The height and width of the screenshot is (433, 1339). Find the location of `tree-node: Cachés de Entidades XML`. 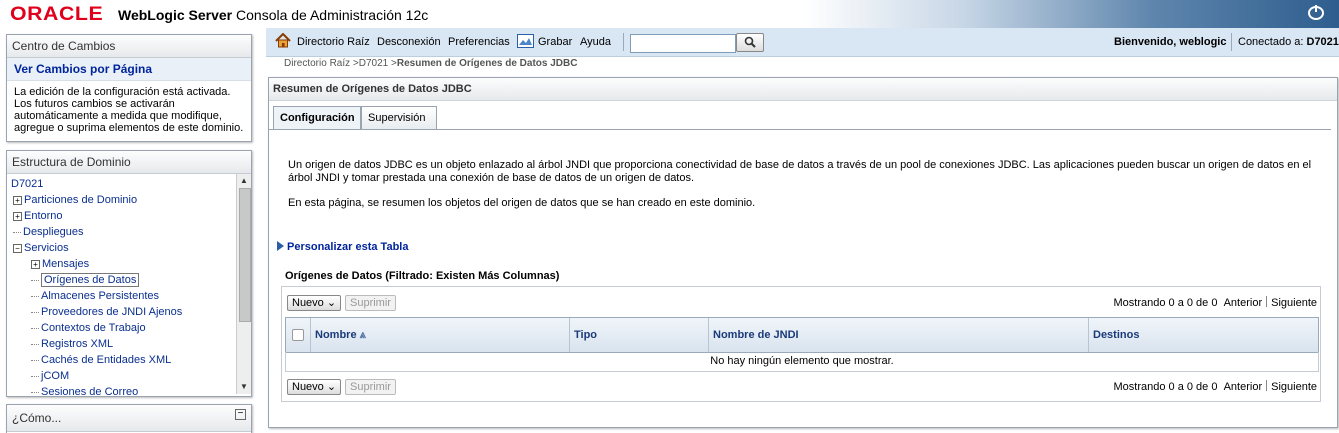

tree-node: Cachés de Entidades XML is located at coordinates (131, 360).